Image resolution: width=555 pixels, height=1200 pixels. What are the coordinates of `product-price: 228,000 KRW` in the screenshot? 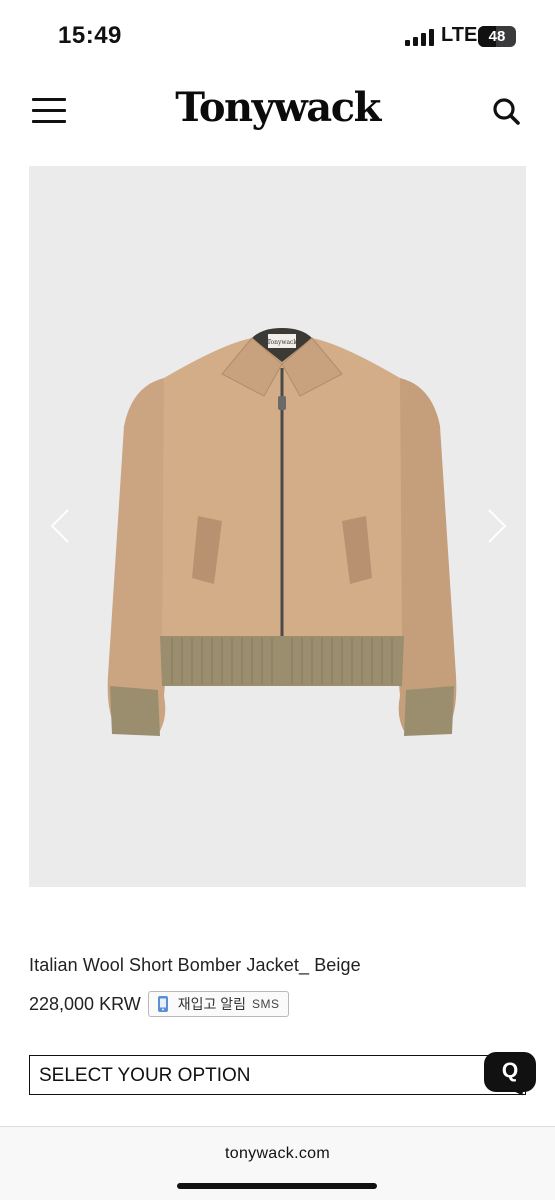 It's located at (85, 1003).